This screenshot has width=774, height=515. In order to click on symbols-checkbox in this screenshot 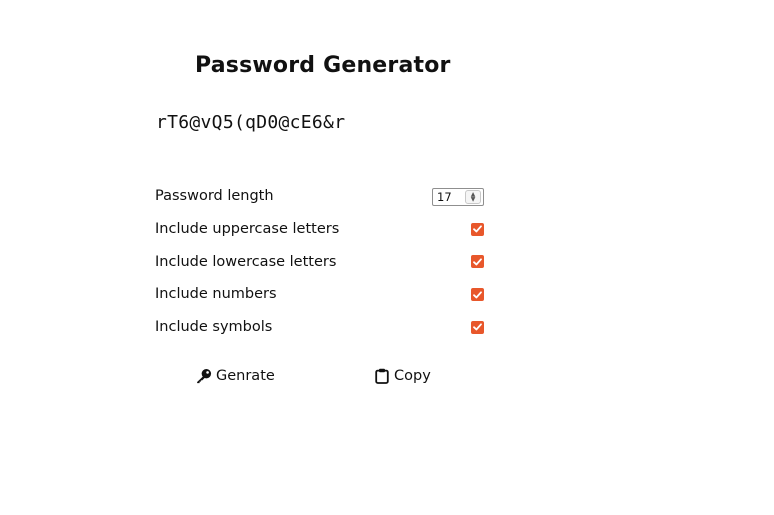, I will do `click(477, 327)`.